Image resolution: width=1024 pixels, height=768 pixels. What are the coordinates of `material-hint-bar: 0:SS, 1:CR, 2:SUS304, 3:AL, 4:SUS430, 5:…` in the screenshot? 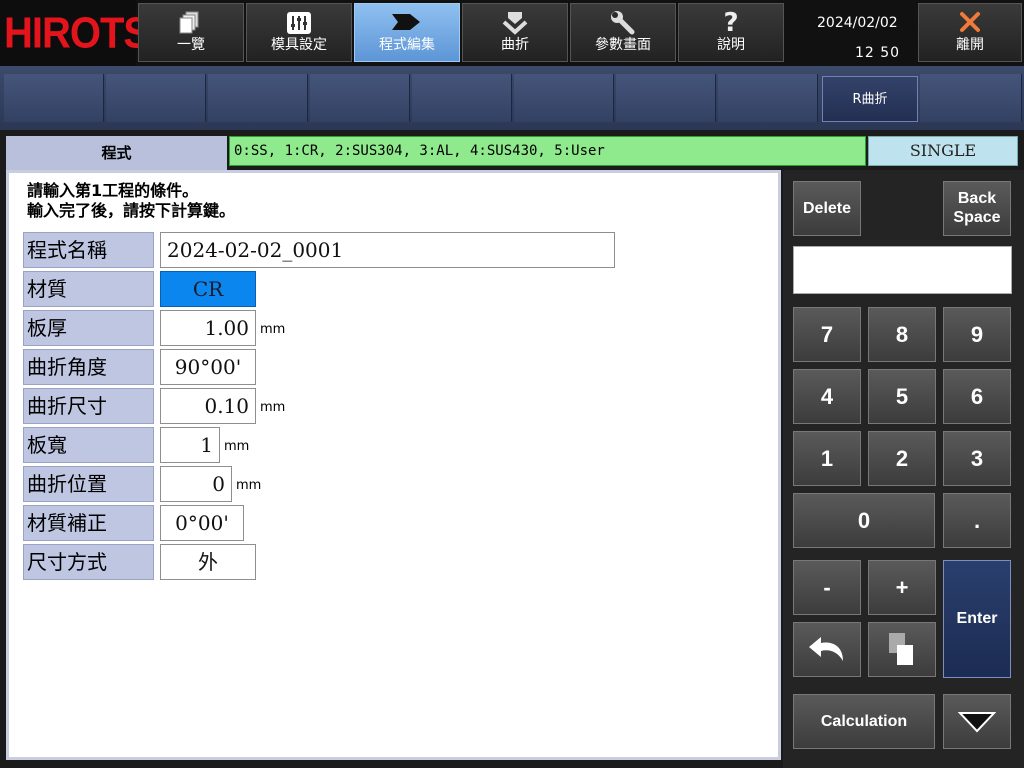 It's located at (547, 151).